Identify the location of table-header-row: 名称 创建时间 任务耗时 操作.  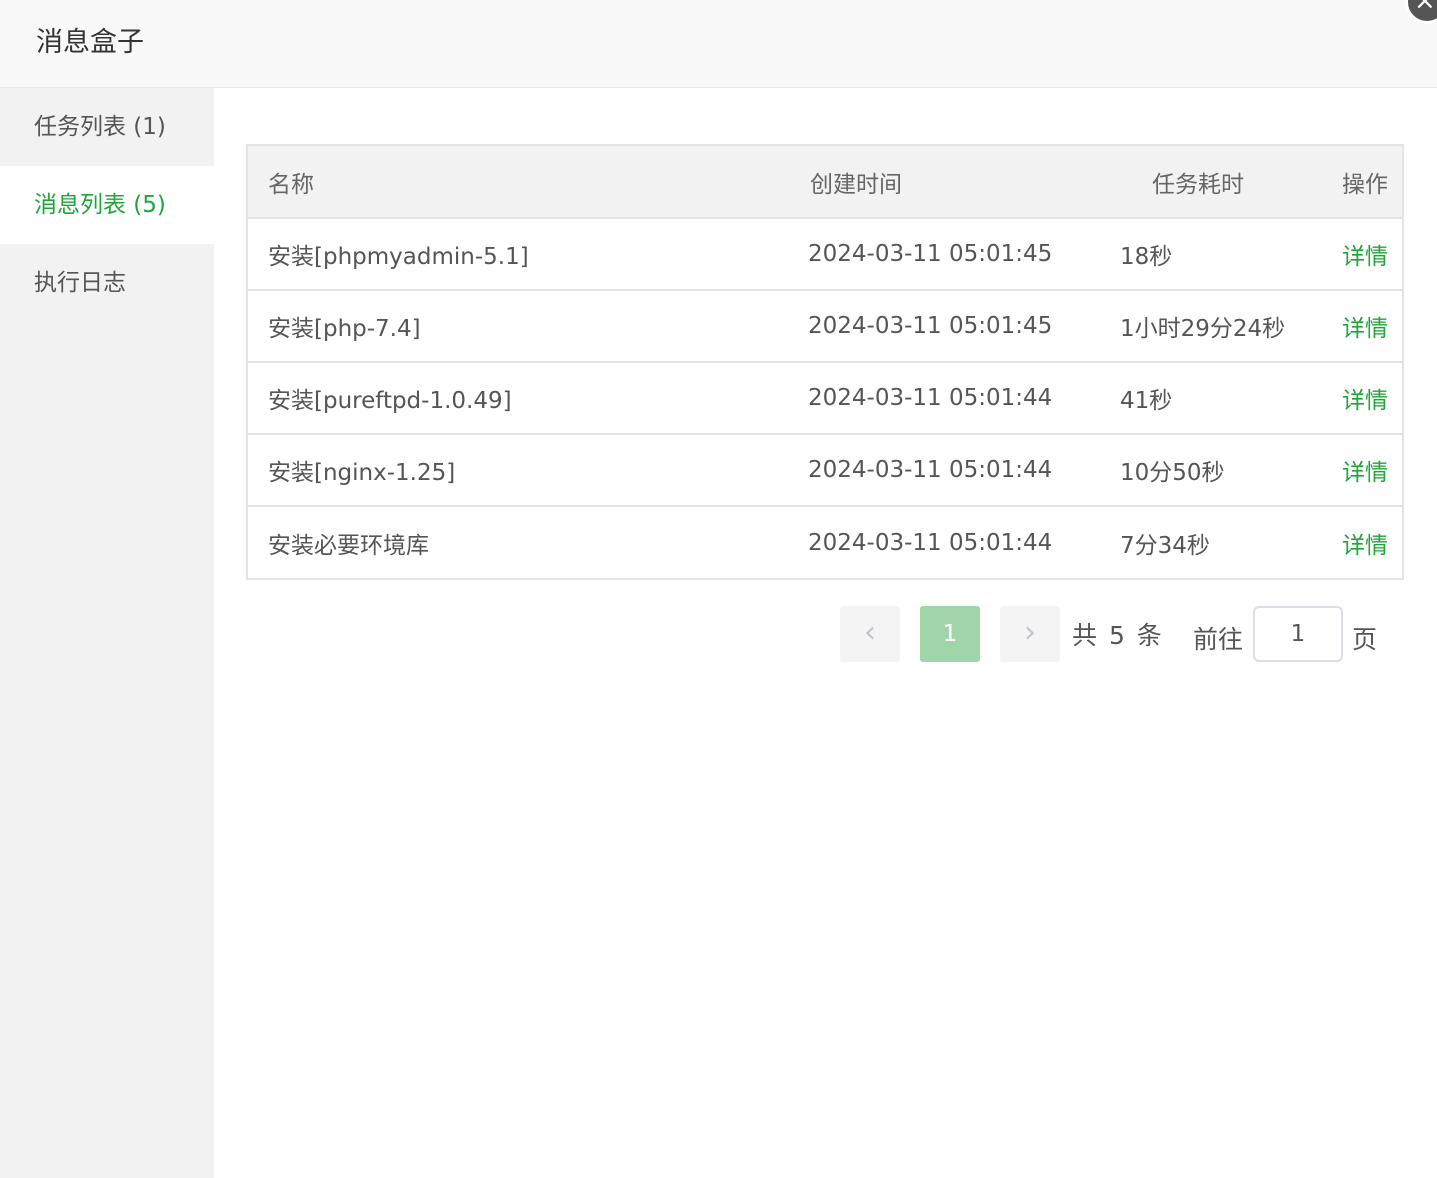
(825, 182).